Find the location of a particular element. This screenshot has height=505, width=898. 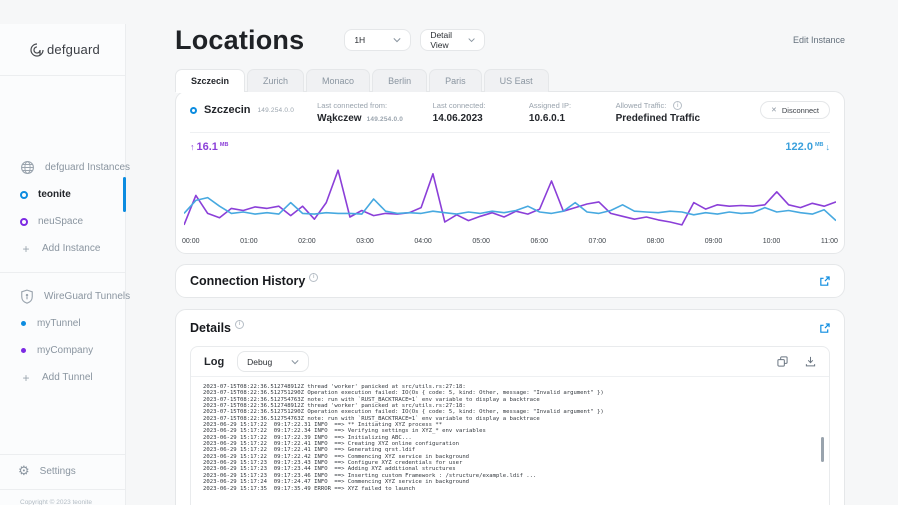

tab-berlin: Berlin is located at coordinates (400, 80).